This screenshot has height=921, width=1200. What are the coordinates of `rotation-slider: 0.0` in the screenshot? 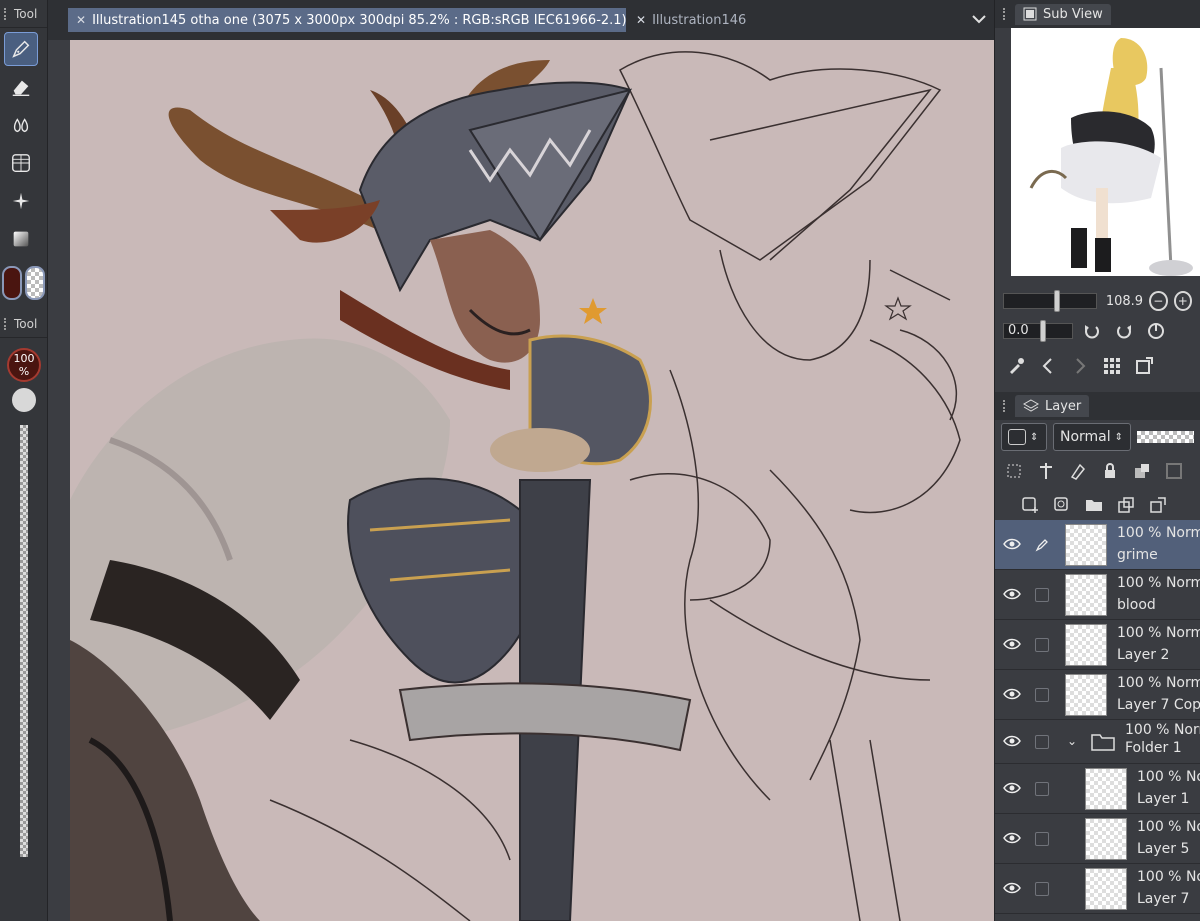 It's located at (1038, 331).